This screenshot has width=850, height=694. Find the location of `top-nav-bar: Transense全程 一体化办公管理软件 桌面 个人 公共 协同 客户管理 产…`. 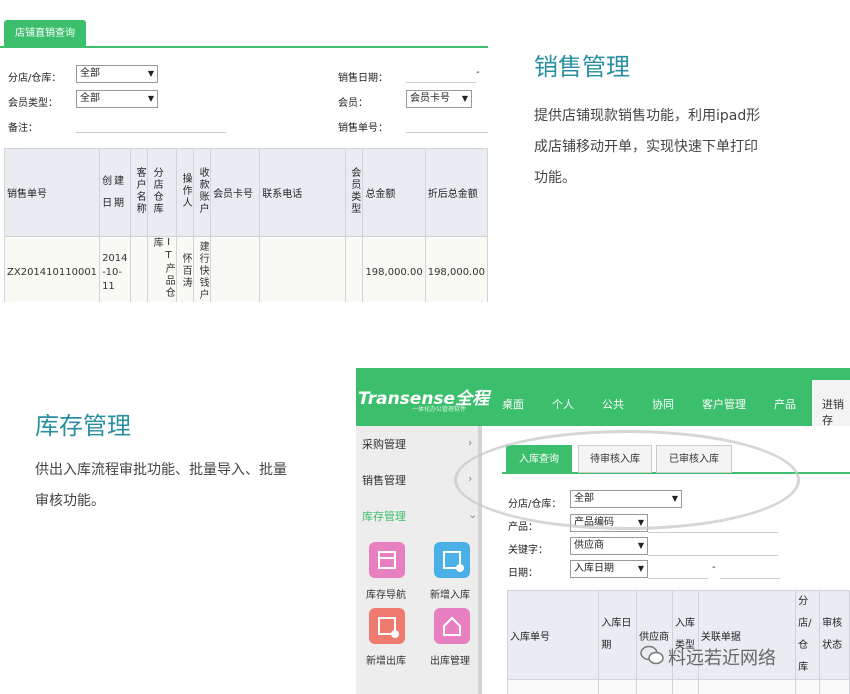

top-nav-bar: Transense全程 一体化办公管理软件 桌面 个人 公共 协同 客户管理 产… is located at coordinates (603, 397).